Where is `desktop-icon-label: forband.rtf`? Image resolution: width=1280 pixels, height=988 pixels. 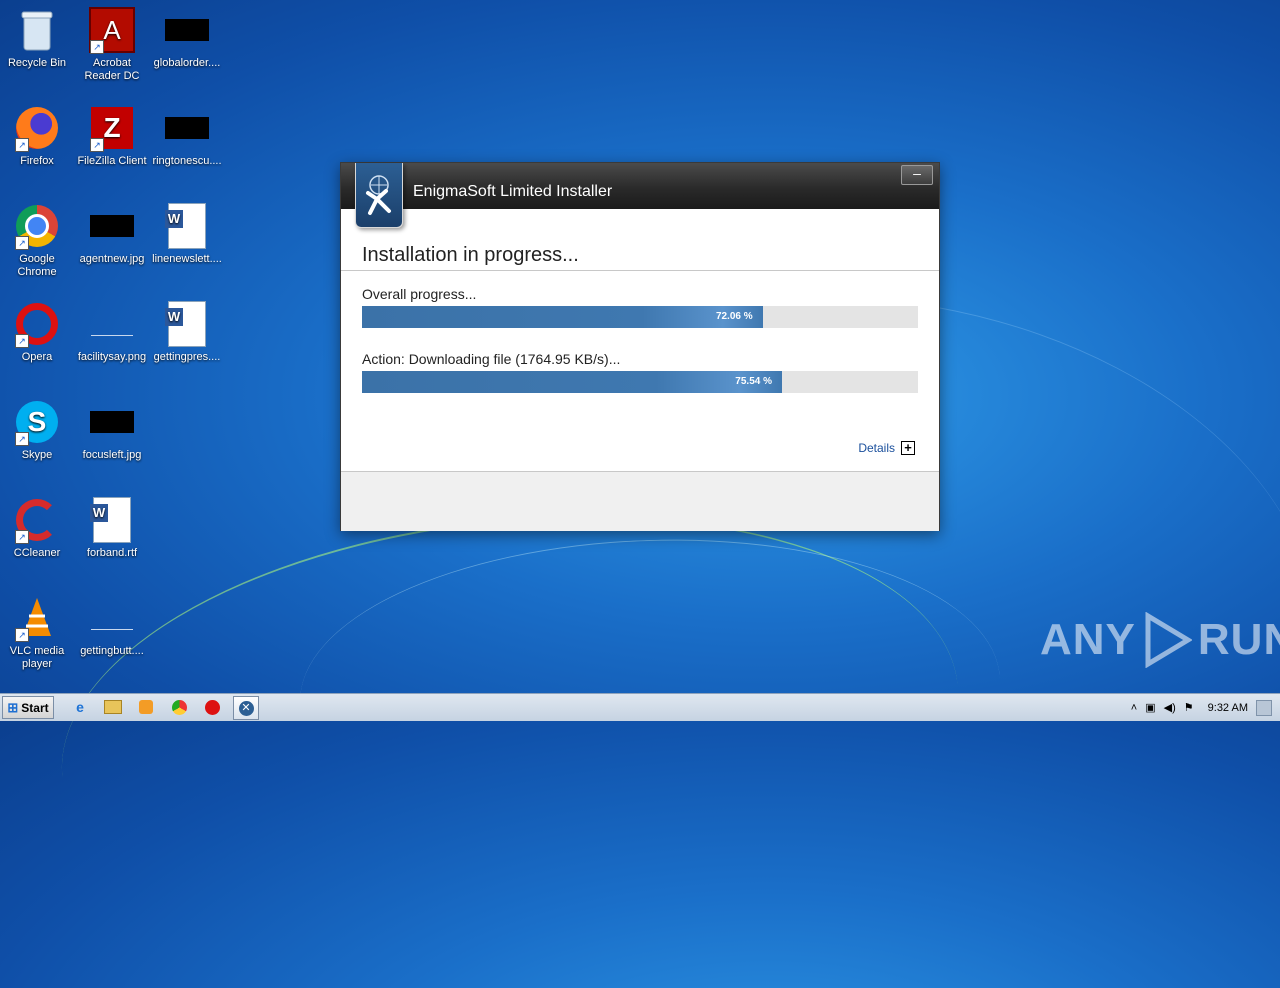
desktop-icon-label: forband.rtf is located at coordinates (112, 553).